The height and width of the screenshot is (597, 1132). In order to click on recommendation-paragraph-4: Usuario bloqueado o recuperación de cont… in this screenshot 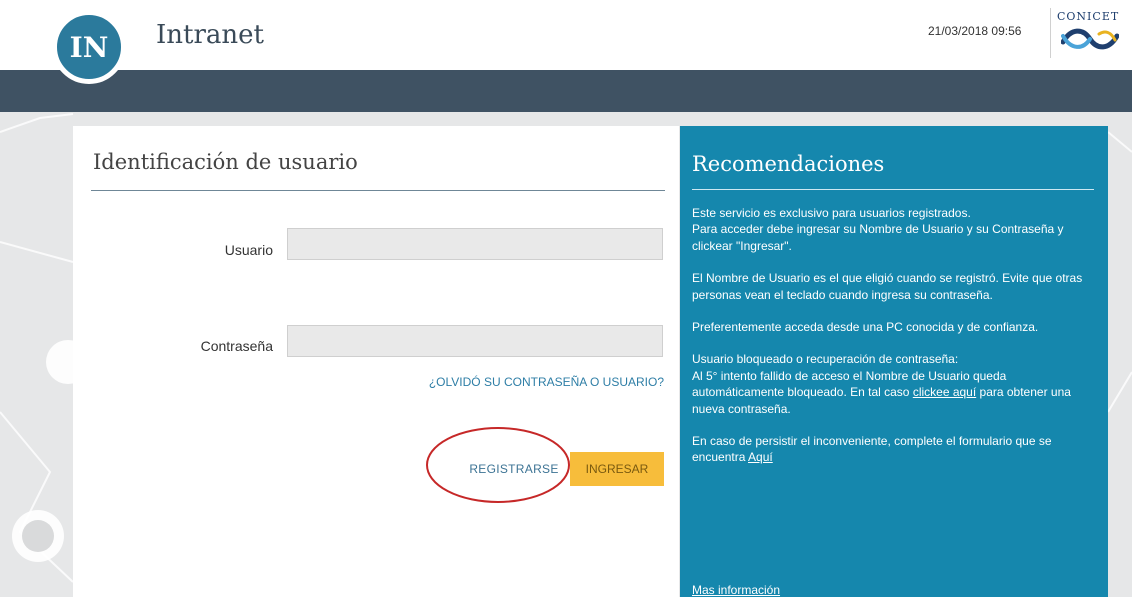, I will do `click(892, 384)`.